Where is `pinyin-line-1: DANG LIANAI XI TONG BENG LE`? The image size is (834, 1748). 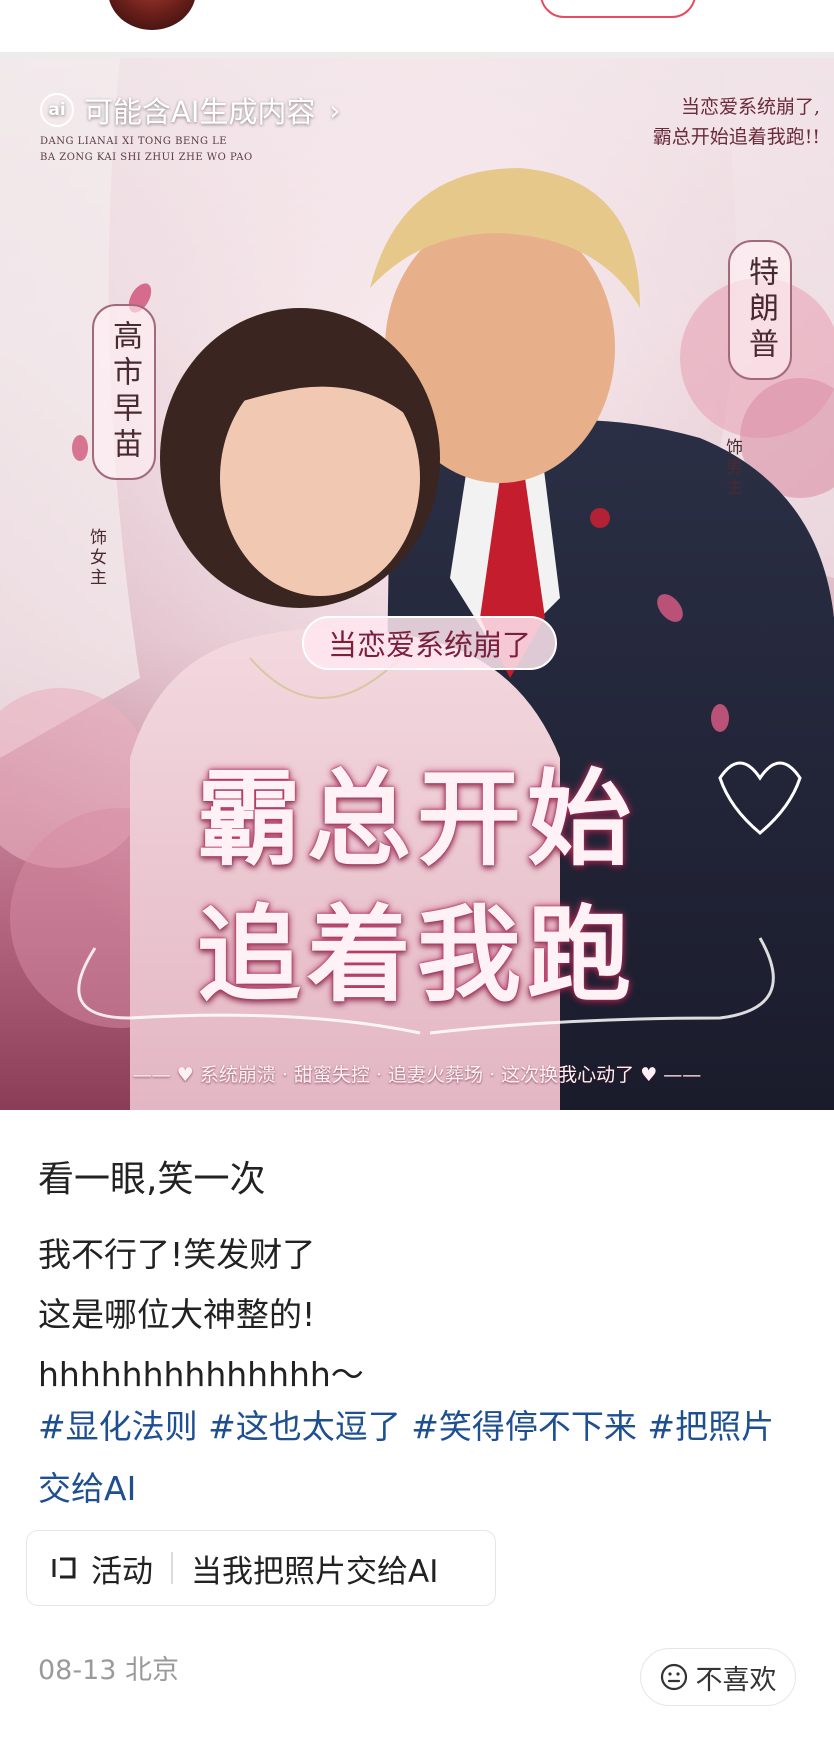 pinyin-line-1: DANG LIANAI XI TONG BENG LE is located at coordinates (134, 141).